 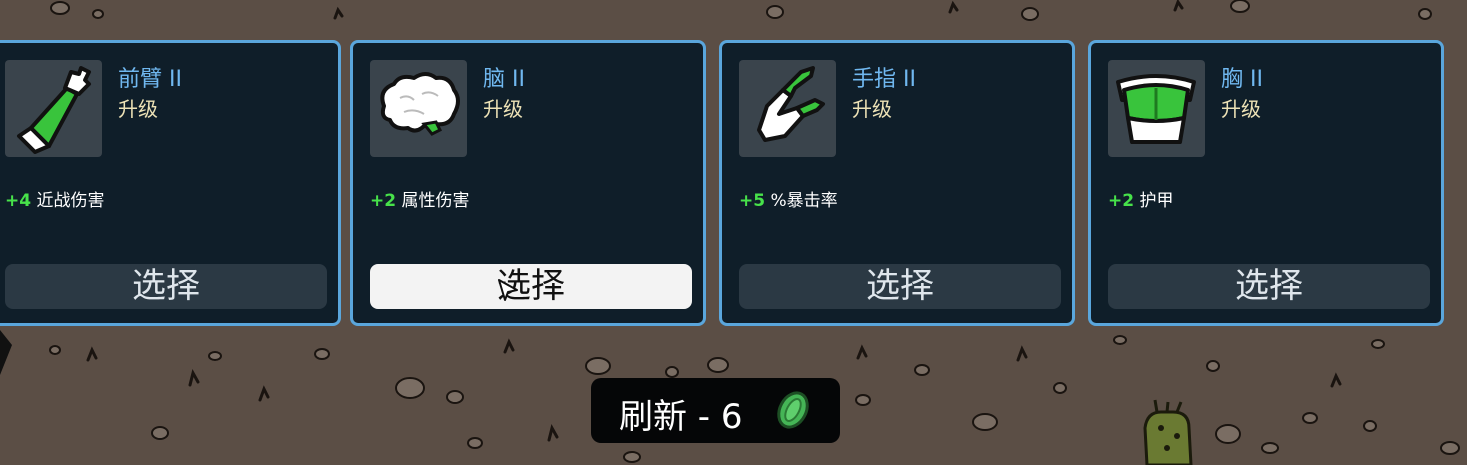 What do you see at coordinates (897, 183) in the screenshot?
I see `item-card-finger: 手指 II 升级 +5 %暴击率 选择` at bounding box center [897, 183].